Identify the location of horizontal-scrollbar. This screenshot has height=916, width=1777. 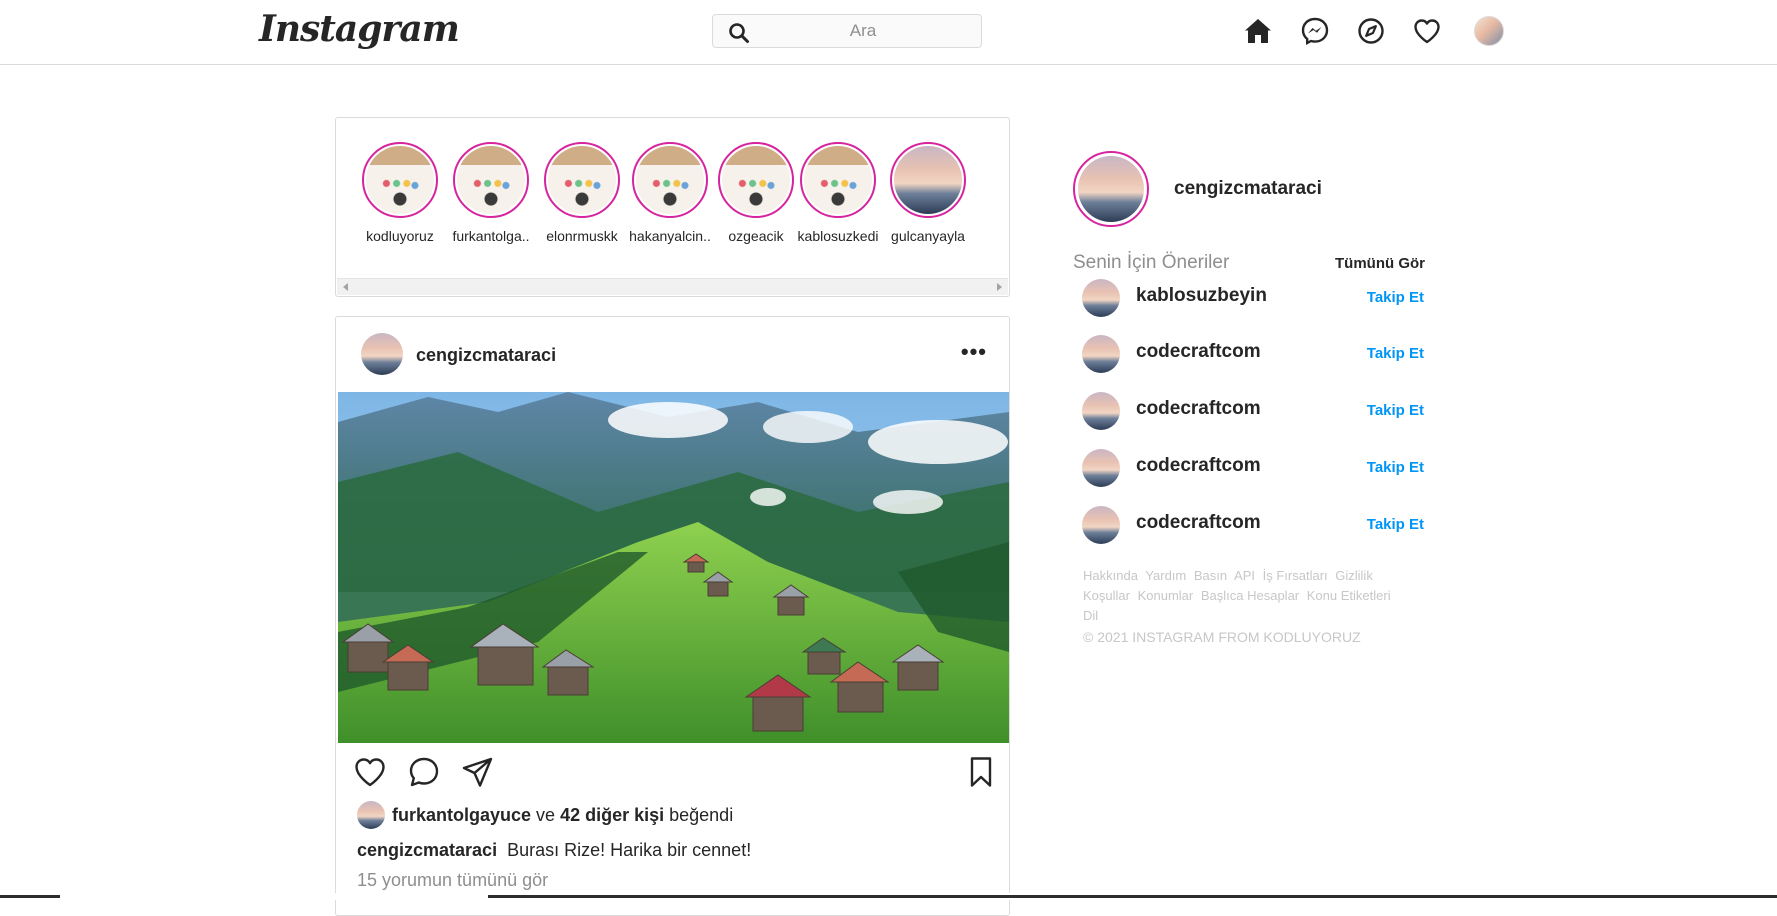
(672, 286).